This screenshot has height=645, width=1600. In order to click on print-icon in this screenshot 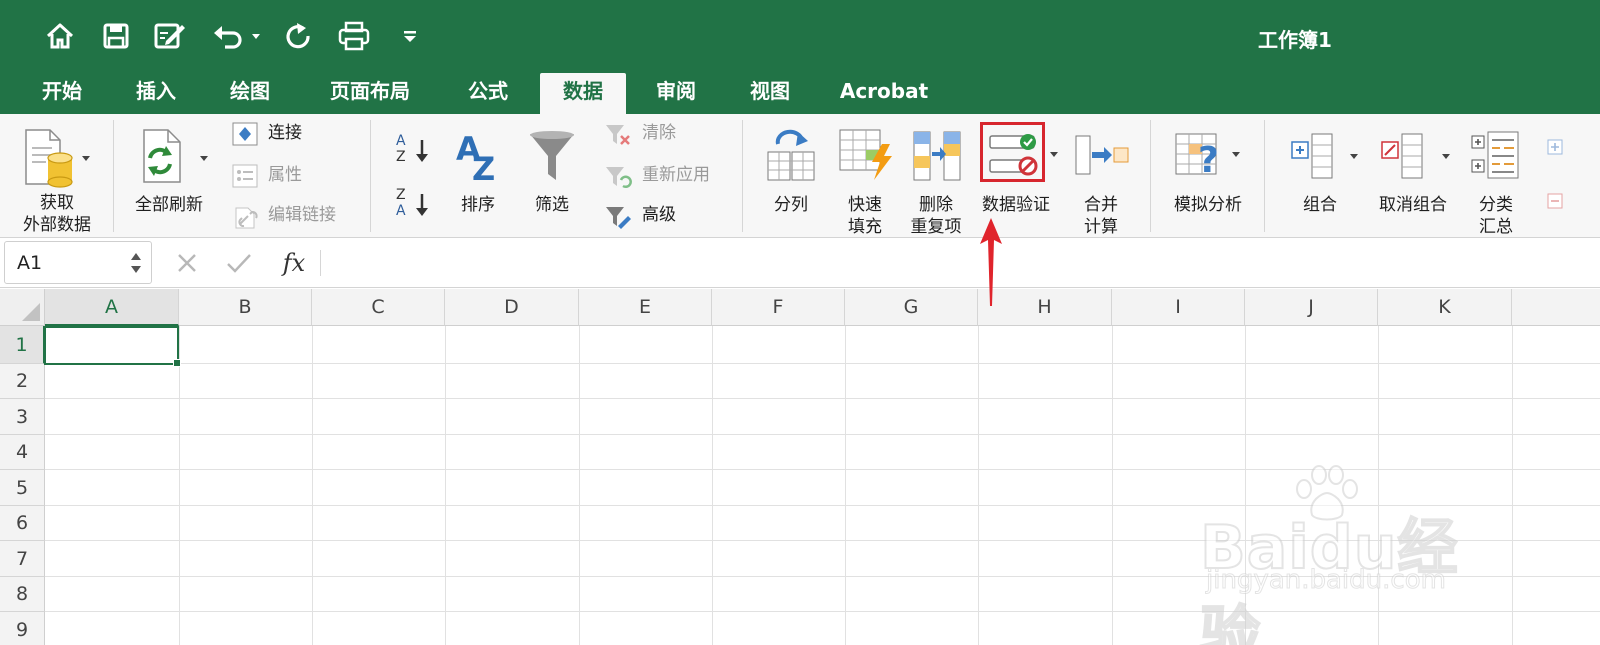, I will do `click(354, 36)`.